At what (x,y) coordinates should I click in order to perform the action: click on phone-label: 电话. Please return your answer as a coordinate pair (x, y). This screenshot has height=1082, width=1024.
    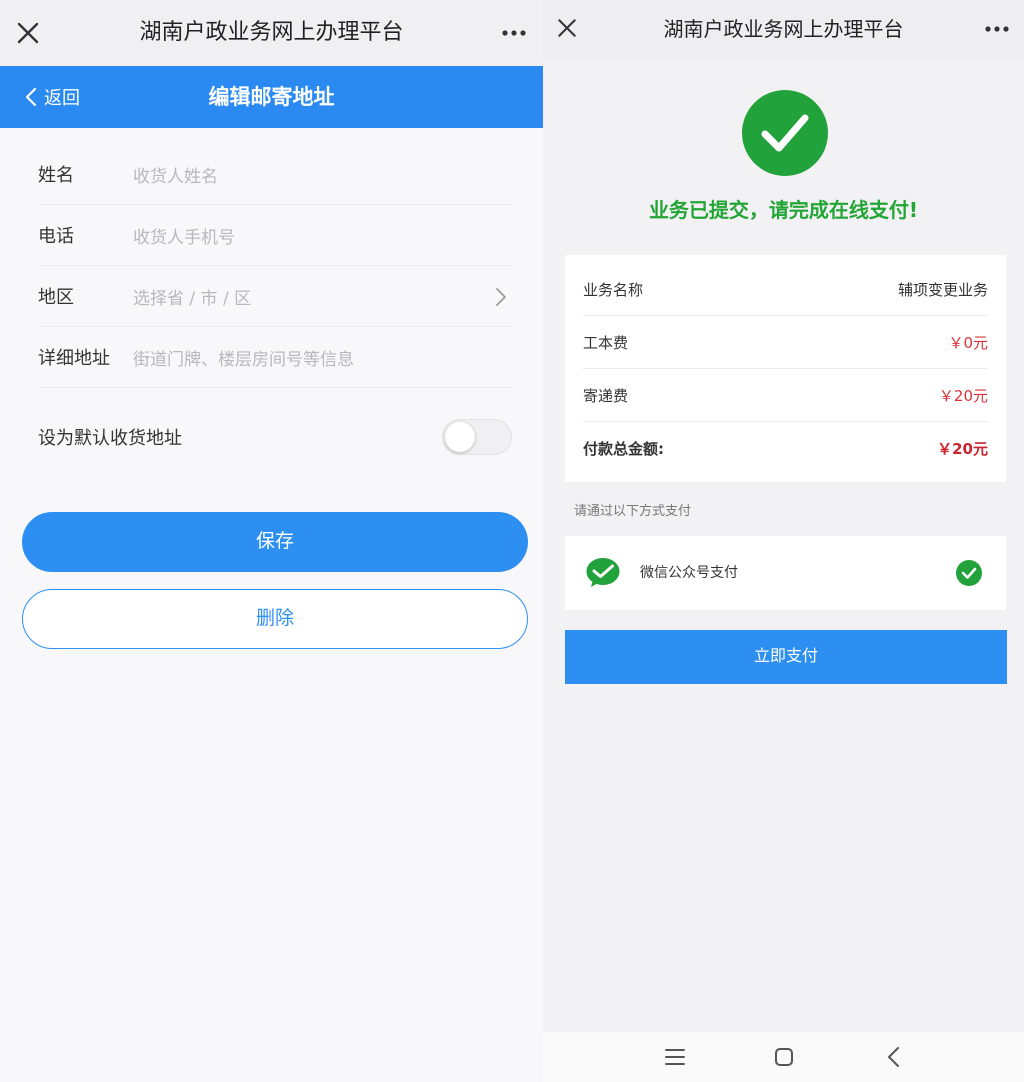
    Looking at the image, I should click on (56, 236).